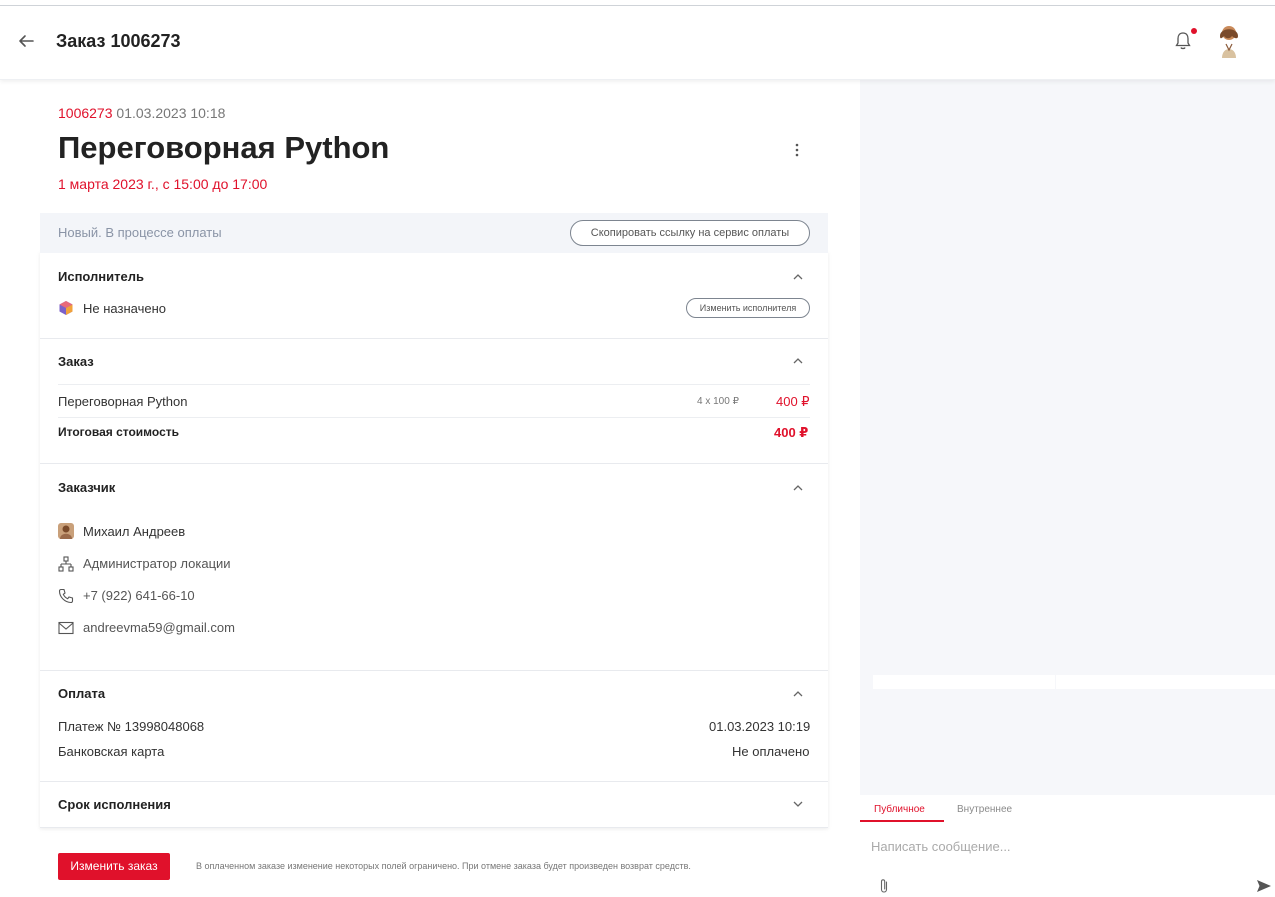 The image size is (1275, 897). Describe the element at coordinates (101, 276) in the screenshot. I see `section-title: Исполнитель` at that location.